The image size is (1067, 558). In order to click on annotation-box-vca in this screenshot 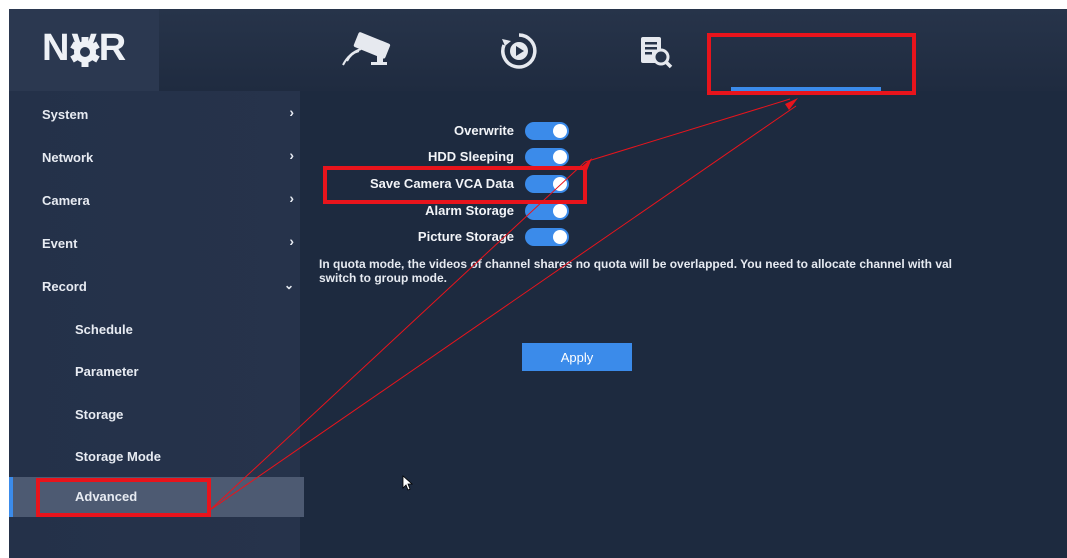, I will do `click(455, 185)`.